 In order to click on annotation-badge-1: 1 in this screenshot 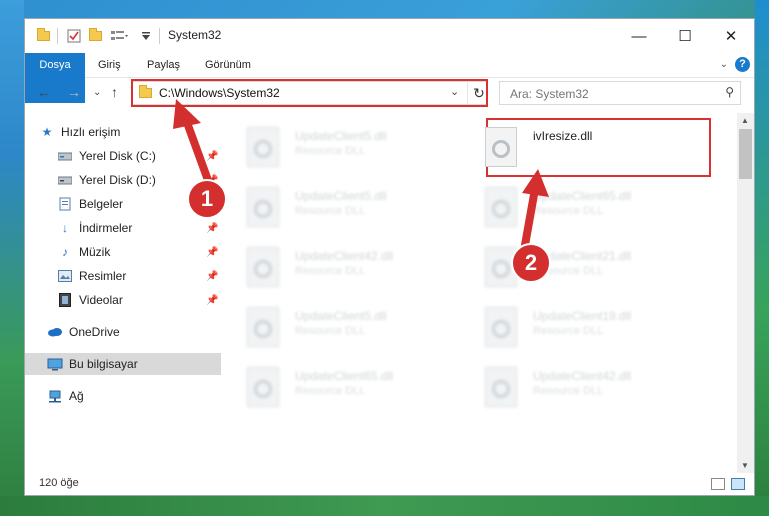, I will do `click(207, 199)`.